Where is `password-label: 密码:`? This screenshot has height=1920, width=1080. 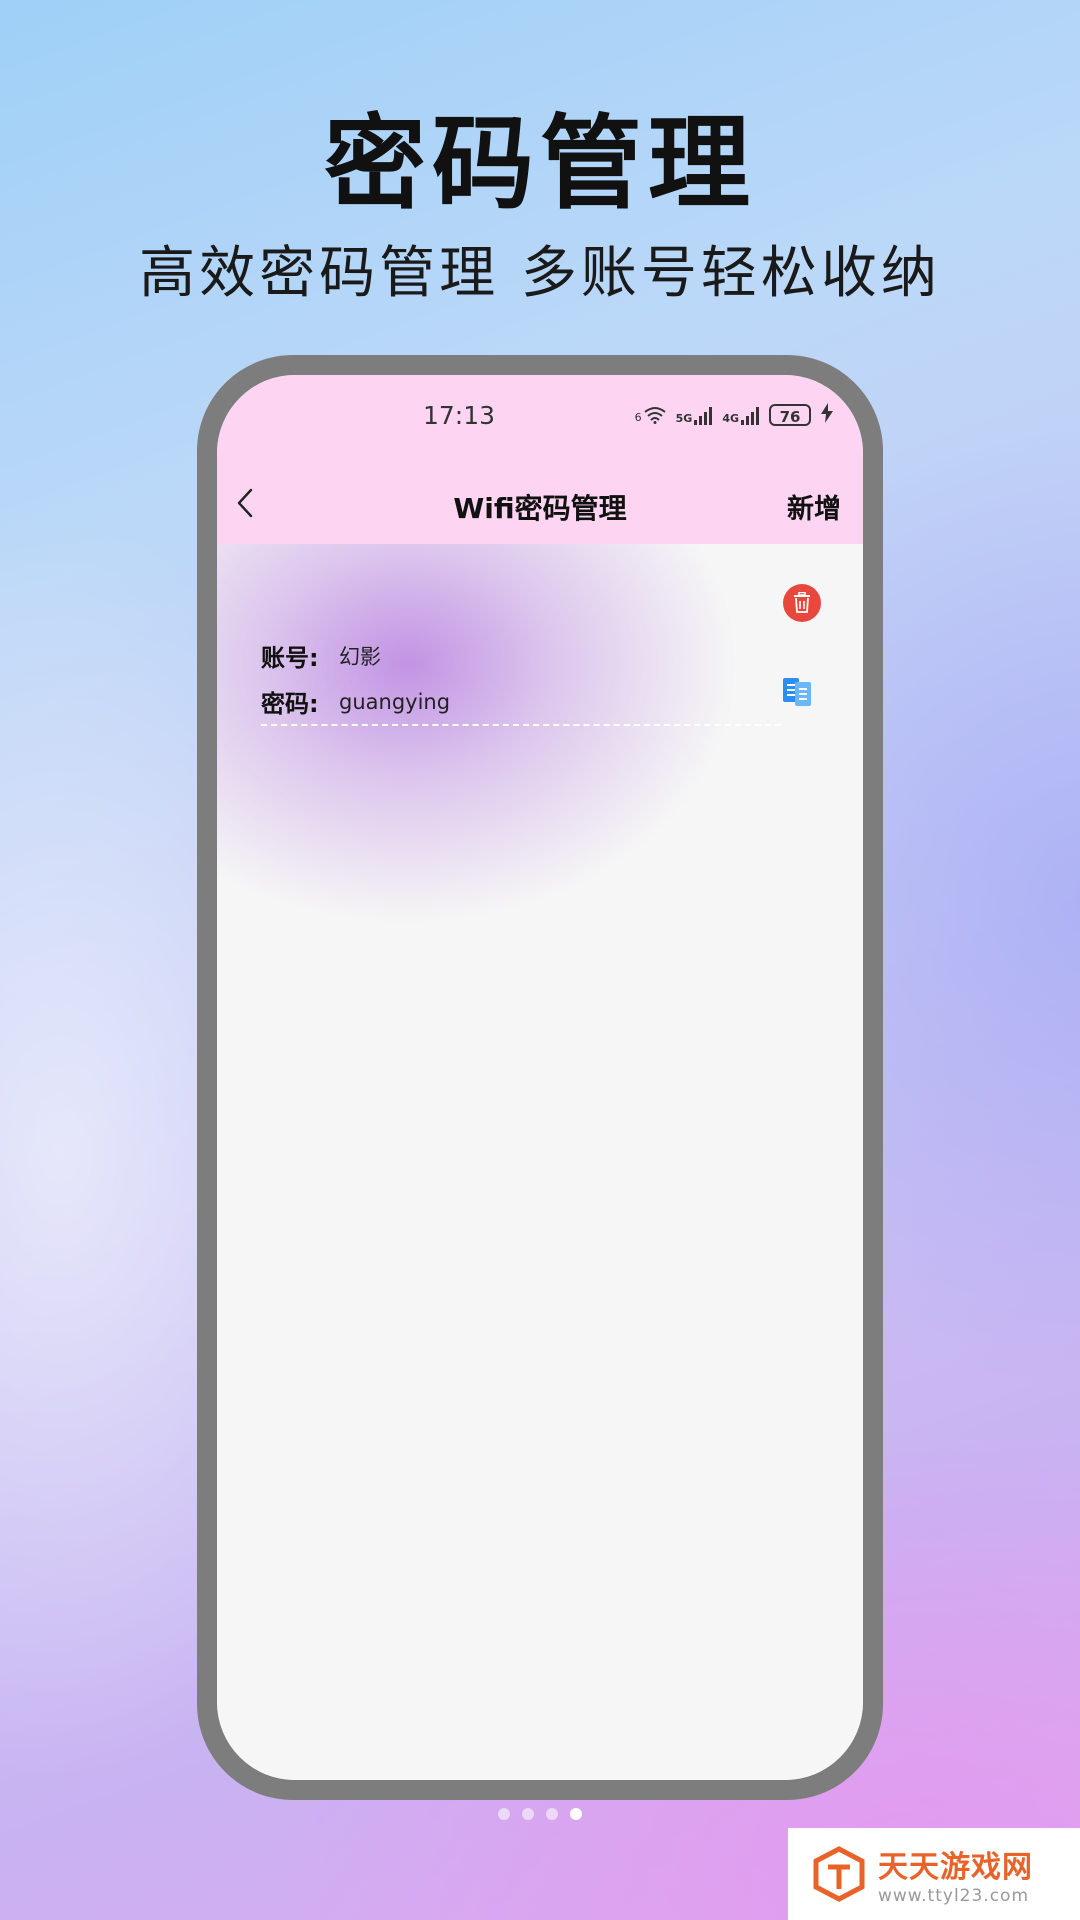 password-label: 密码: is located at coordinates (290, 704).